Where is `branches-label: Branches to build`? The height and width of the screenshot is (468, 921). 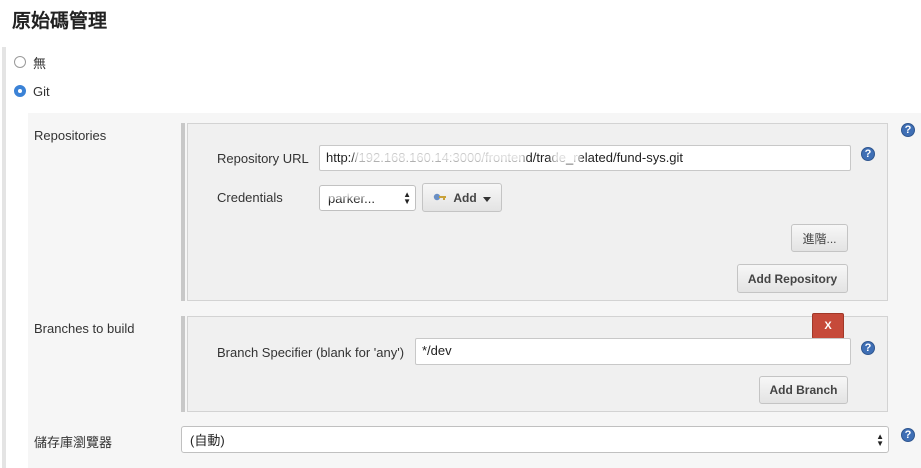 branches-label: Branches to build is located at coordinates (84, 328).